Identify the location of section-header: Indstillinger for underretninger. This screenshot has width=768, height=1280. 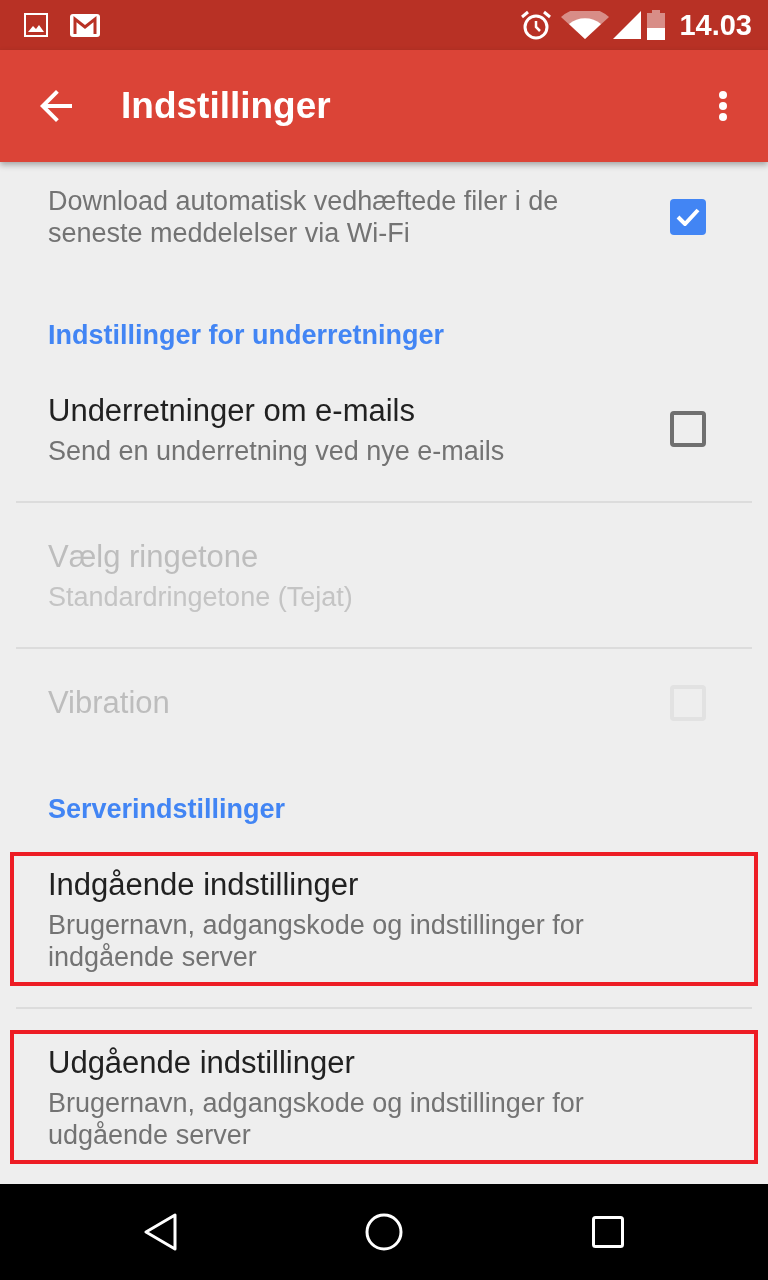
(246, 335).